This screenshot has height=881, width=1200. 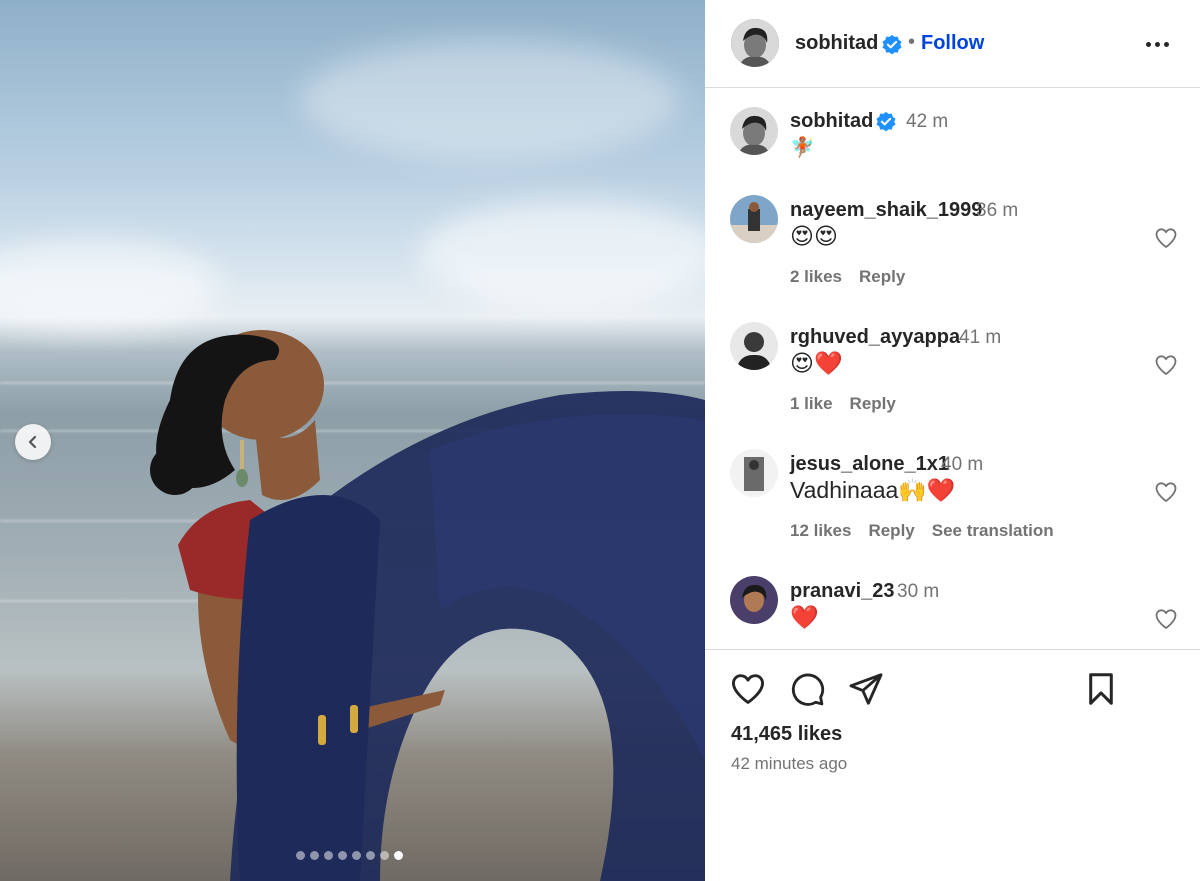 I want to click on comment-username: pranavi_23, so click(x=842, y=591).